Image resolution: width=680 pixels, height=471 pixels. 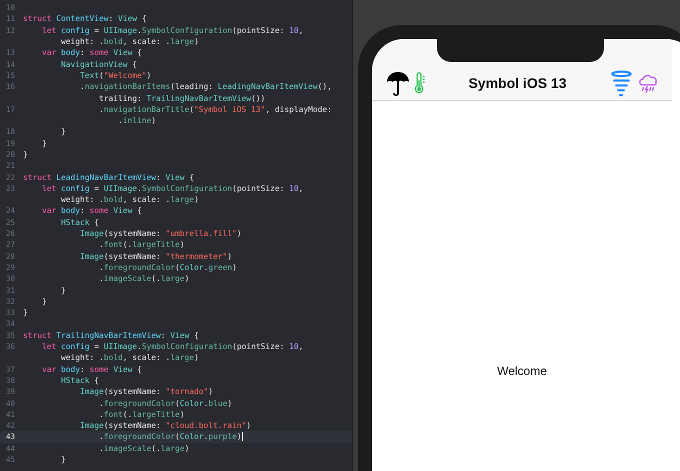 I want to click on text-cursor, so click(x=242, y=437).